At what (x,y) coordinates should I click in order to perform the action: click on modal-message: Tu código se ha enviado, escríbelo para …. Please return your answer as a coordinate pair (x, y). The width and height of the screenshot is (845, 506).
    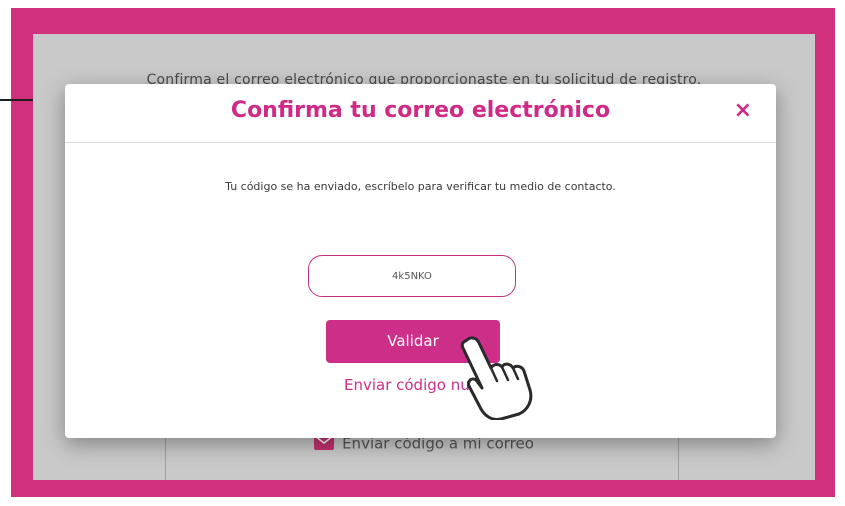
    Looking at the image, I should click on (420, 186).